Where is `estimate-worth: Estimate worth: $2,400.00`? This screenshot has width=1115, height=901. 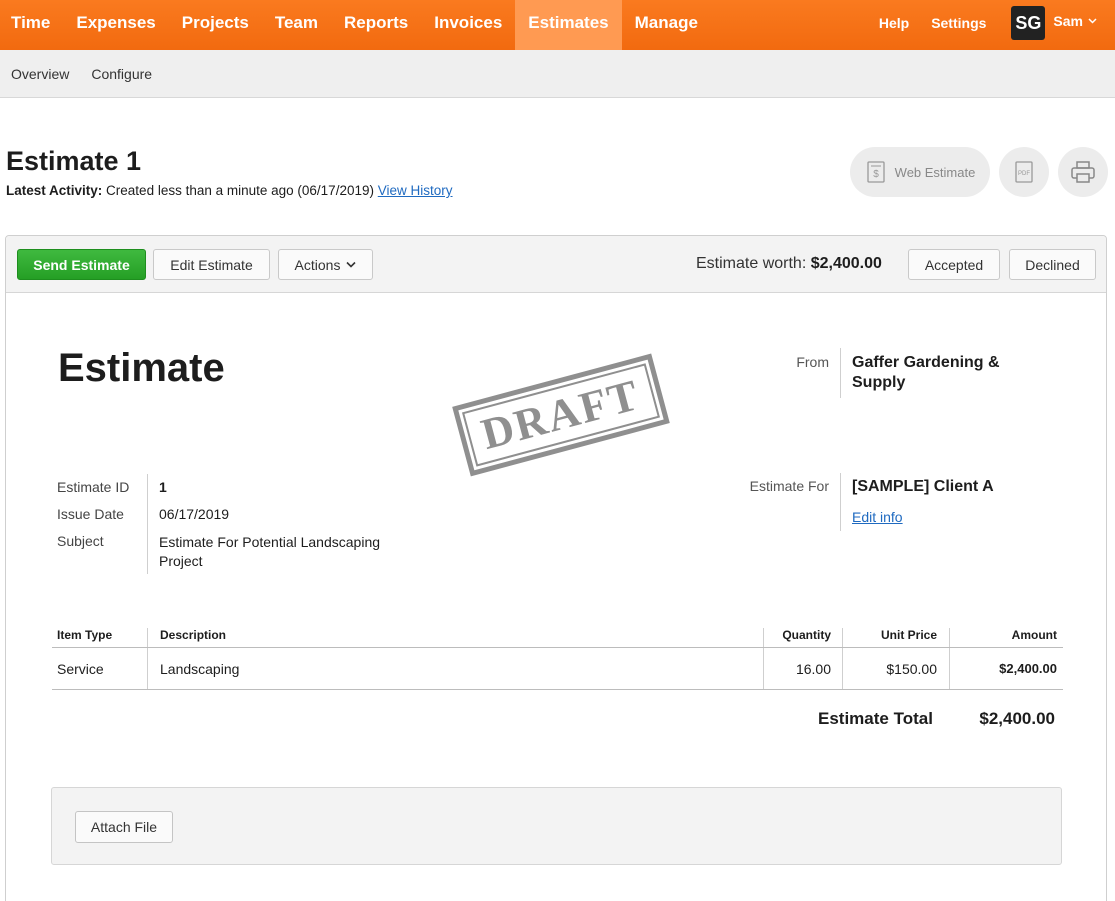
estimate-worth: Estimate worth: $2,400.00 is located at coordinates (789, 264).